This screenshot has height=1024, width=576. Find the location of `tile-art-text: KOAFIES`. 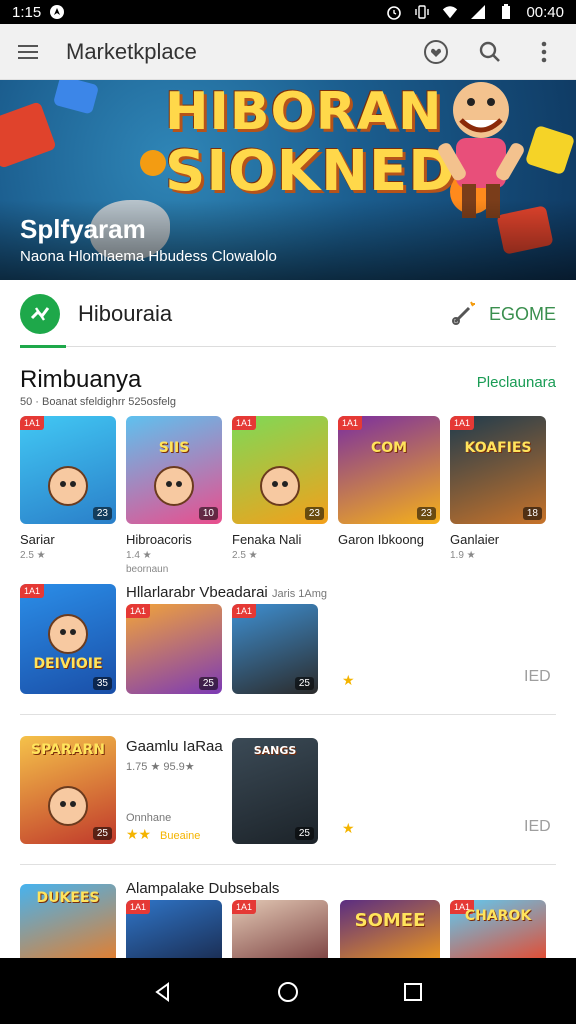

tile-art-text: KOAFIES is located at coordinates (498, 448).